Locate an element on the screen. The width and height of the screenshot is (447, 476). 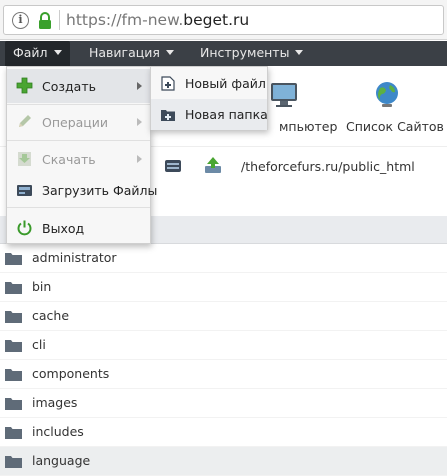
menu-item-label: Загрузить Файлы is located at coordinates (100, 190).